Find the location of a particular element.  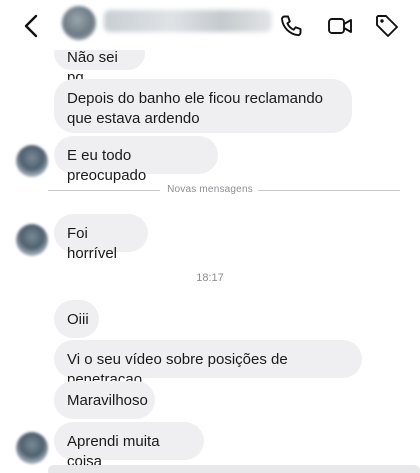

chat-header is located at coordinates (210, 25).